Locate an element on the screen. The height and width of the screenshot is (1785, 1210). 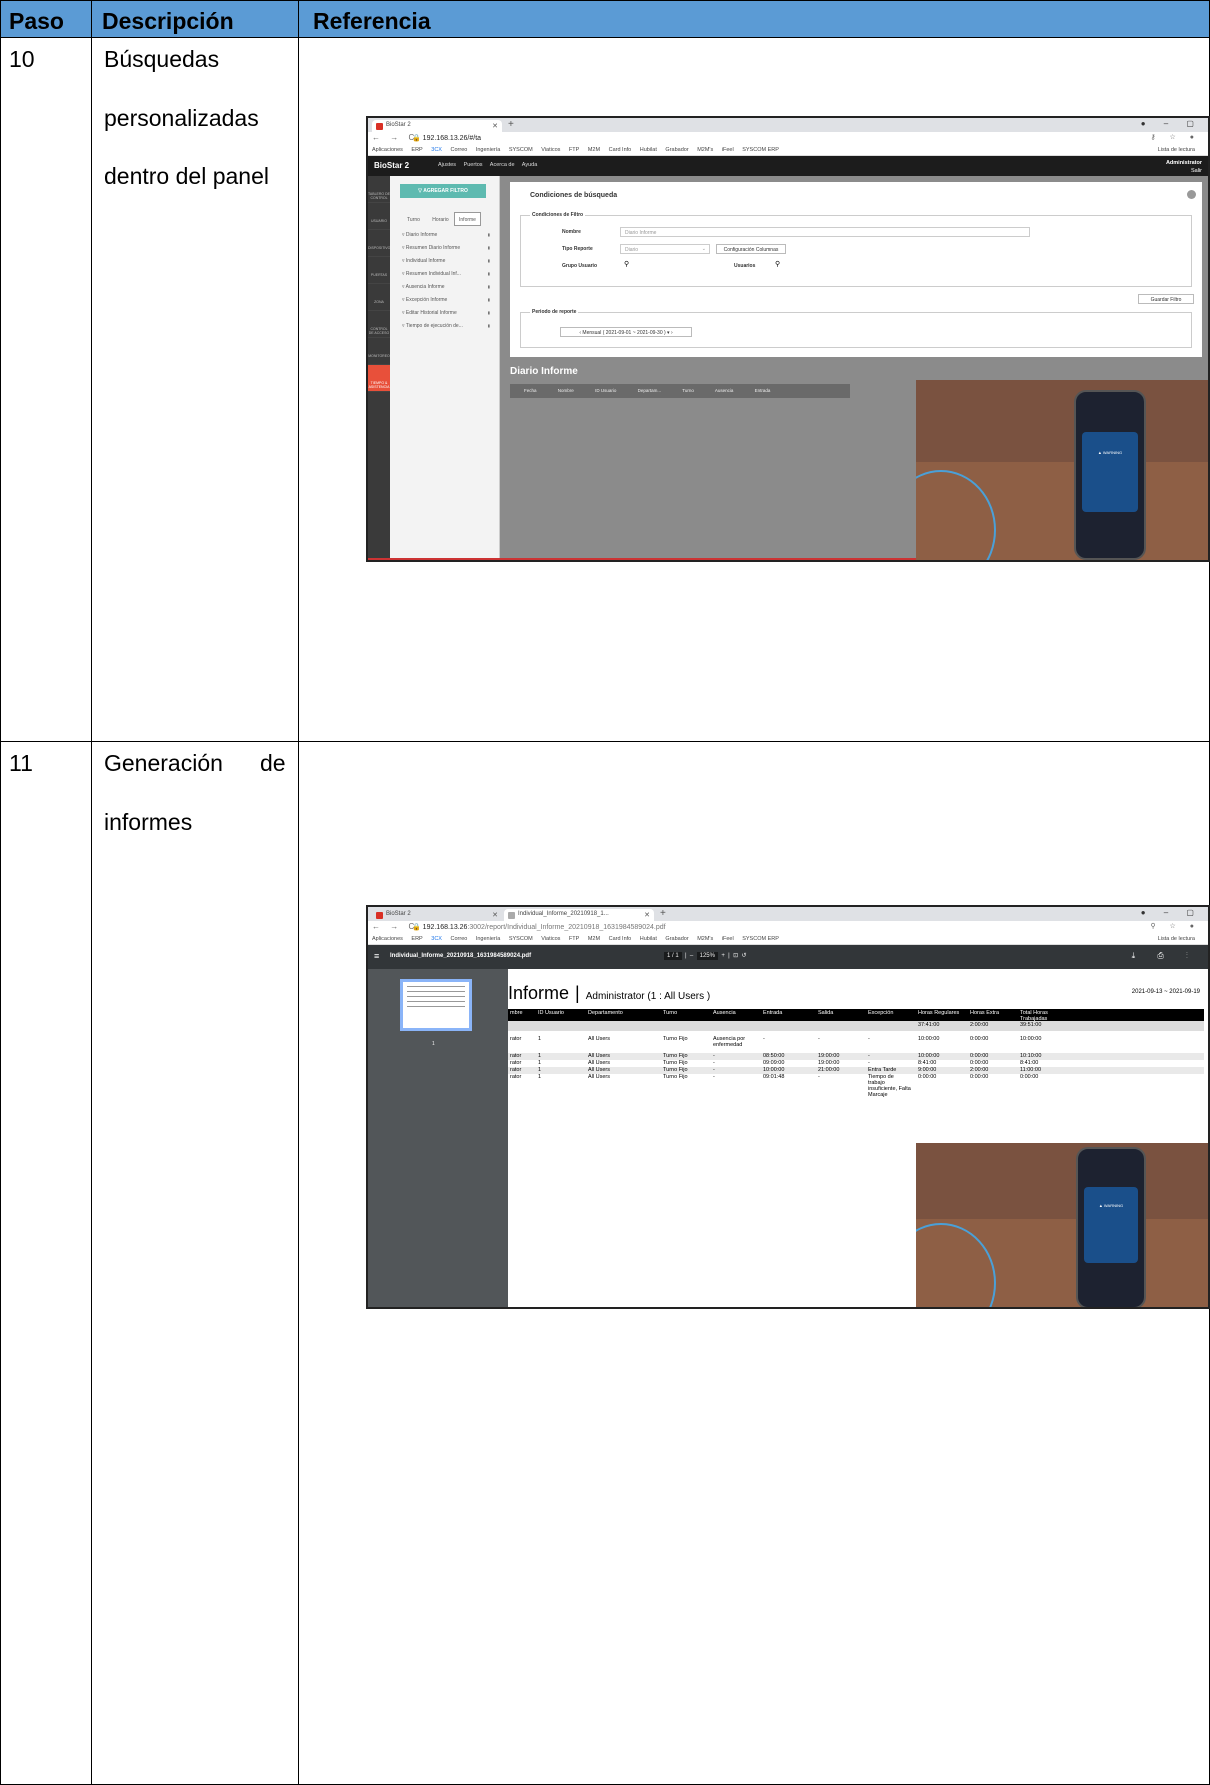
url-field: 🔒 192.168.13.26/#/ta is located at coordinates (446, 138).